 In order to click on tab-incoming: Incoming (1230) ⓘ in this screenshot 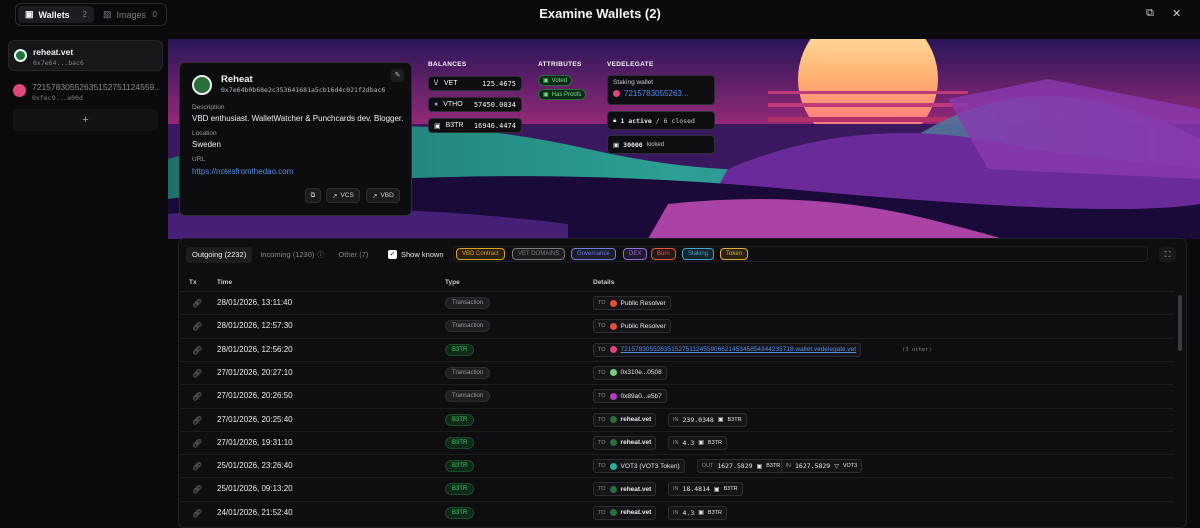, I will do `click(292, 255)`.